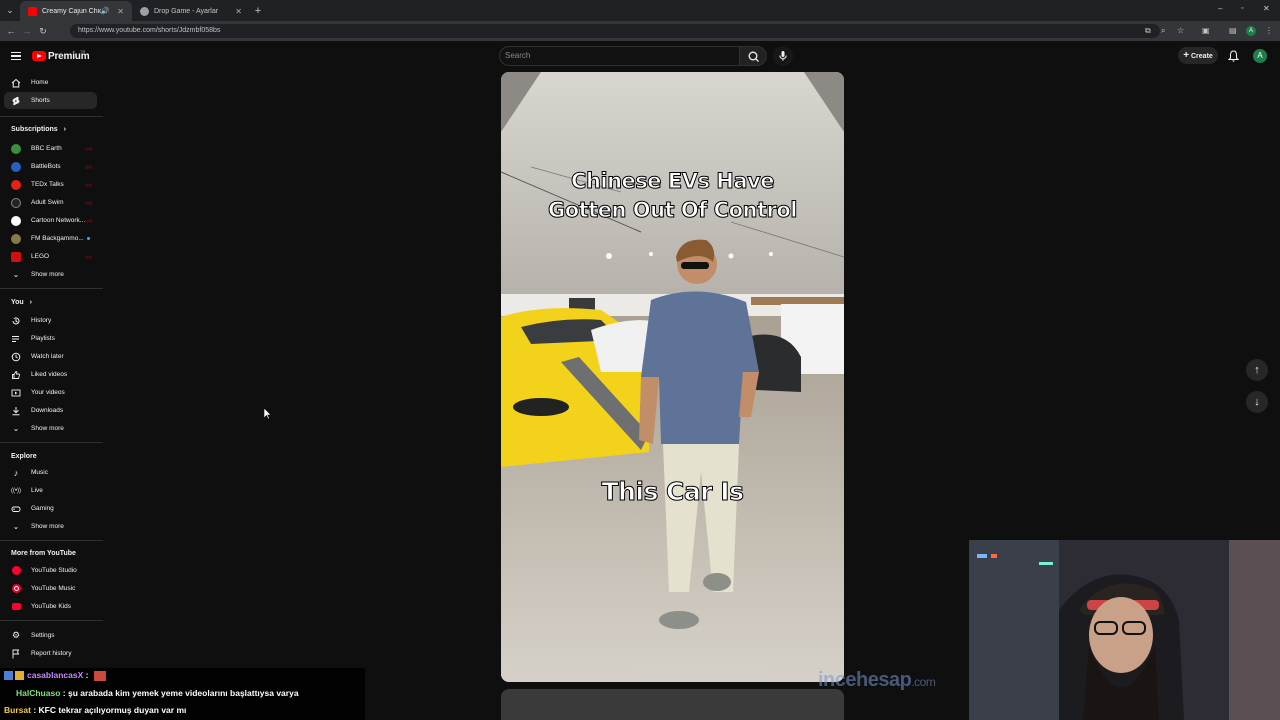 The image size is (1280, 720). I want to click on search-icon, so click(753, 56).